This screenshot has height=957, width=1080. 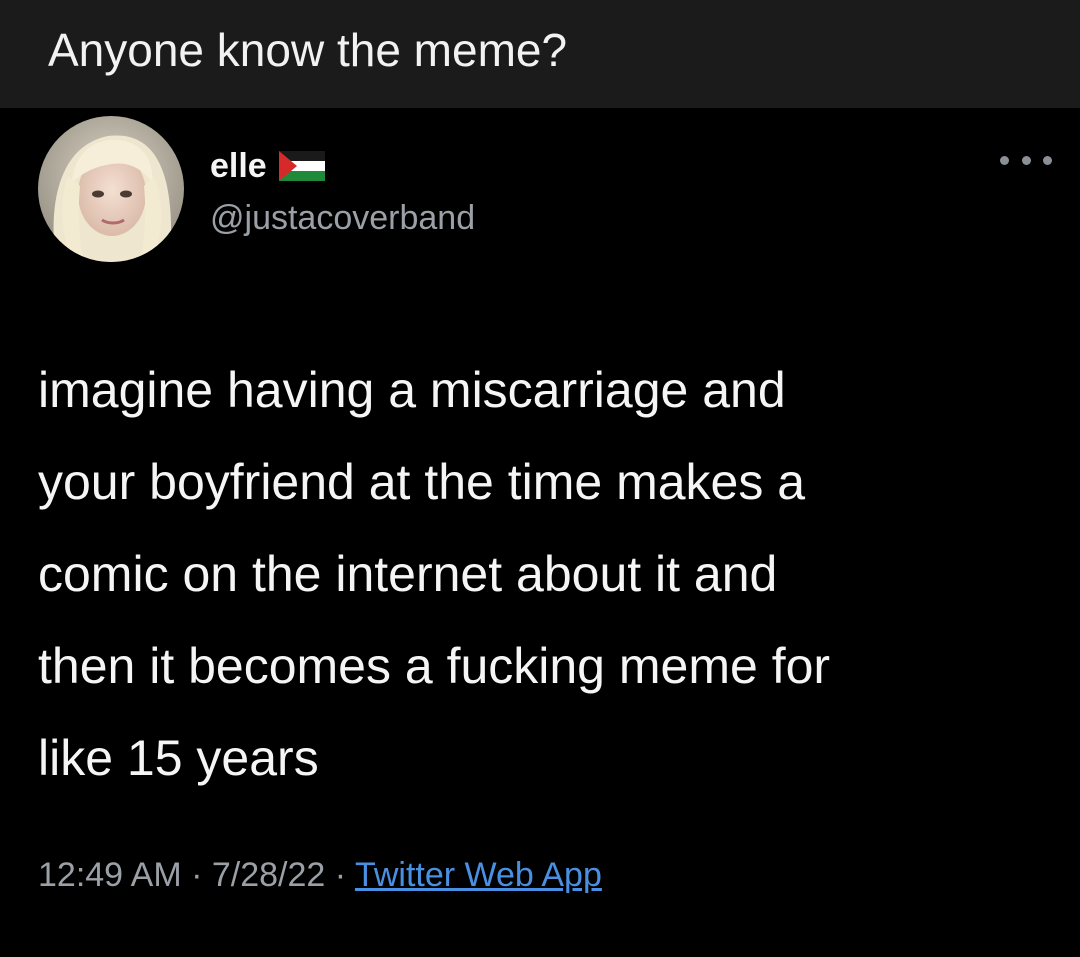 I want to click on tweet-text-line: then it becomes a fucking meme for, so click(x=434, y=666).